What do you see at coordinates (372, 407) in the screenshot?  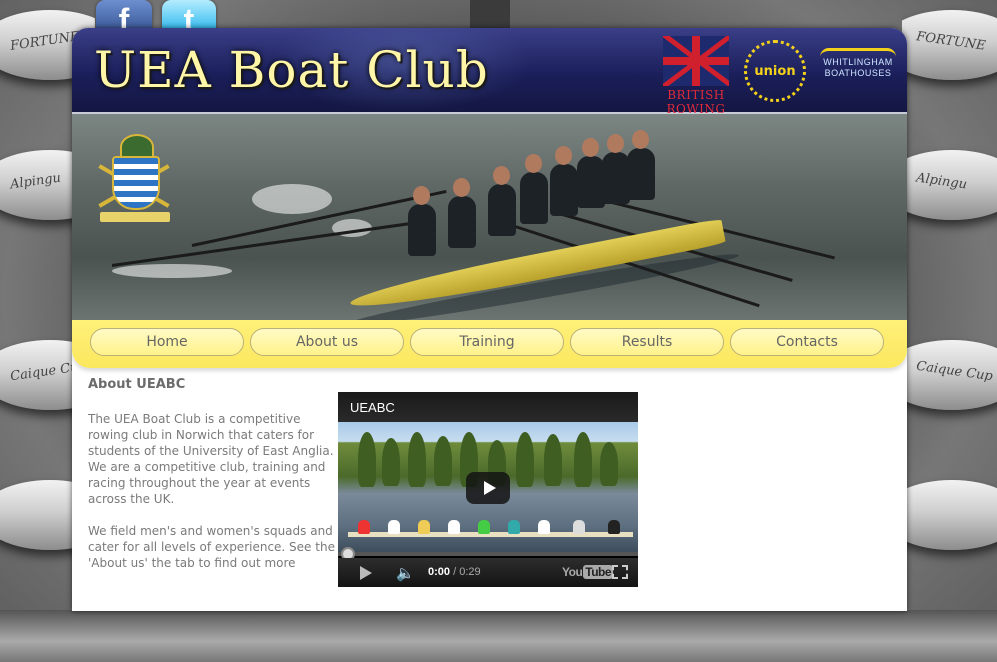 I see `video-title: UEABC` at bounding box center [372, 407].